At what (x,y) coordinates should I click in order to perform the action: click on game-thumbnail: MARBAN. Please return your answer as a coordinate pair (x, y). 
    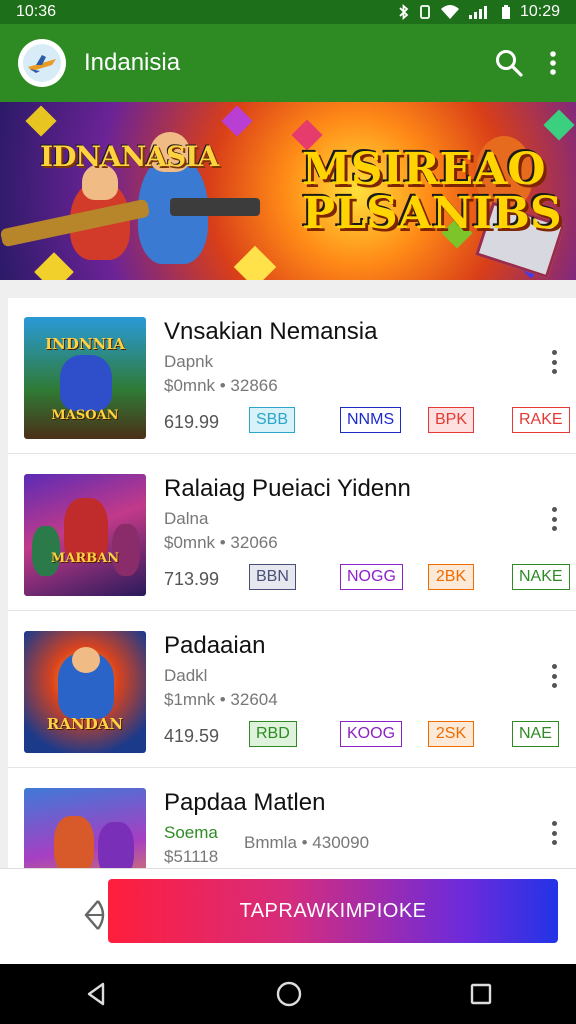
    Looking at the image, I should click on (85, 535).